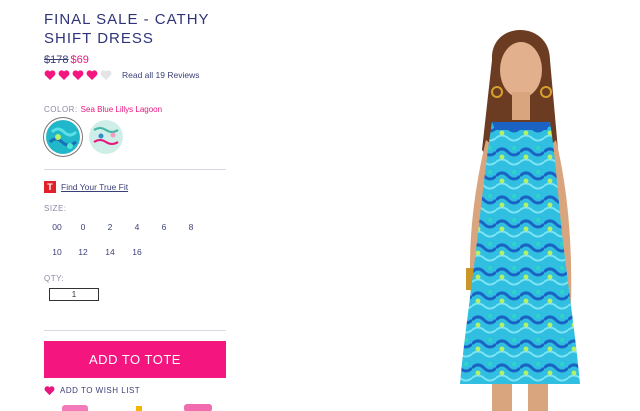 This screenshot has height=411, width=640. I want to click on color-label-row: COLOR: Sea Blue Lillys Lagoon, so click(103, 109).